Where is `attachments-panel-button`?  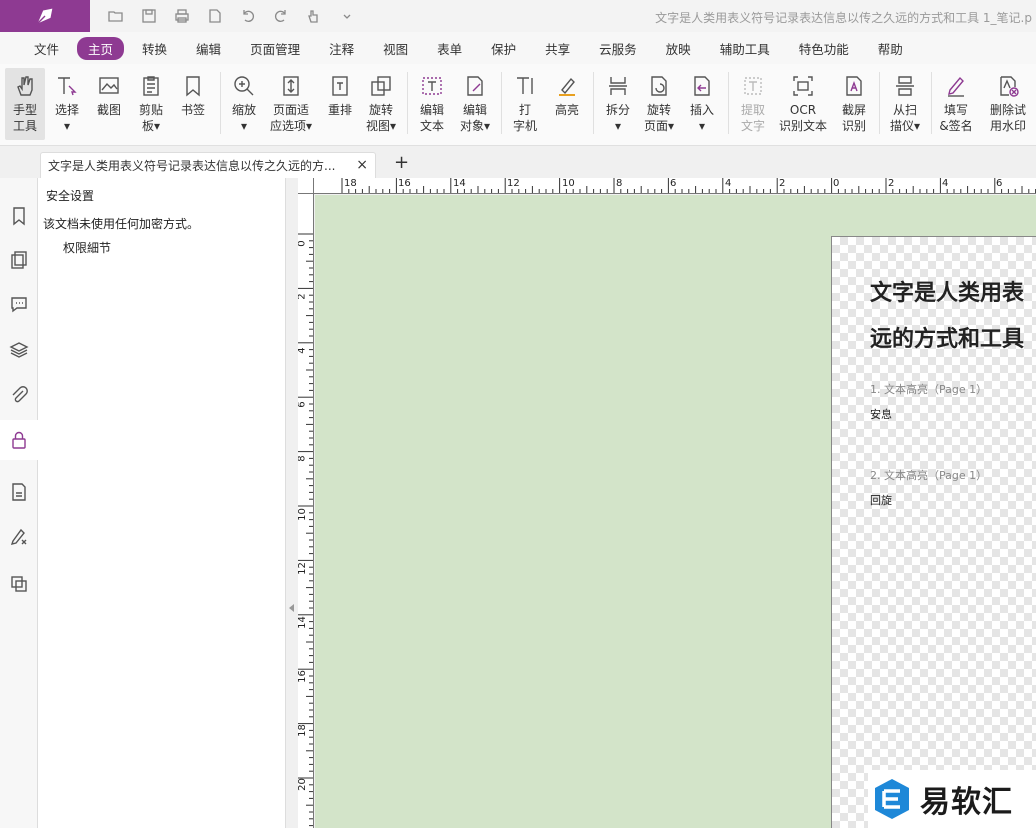
attachments-panel-button is located at coordinates (19, 395).